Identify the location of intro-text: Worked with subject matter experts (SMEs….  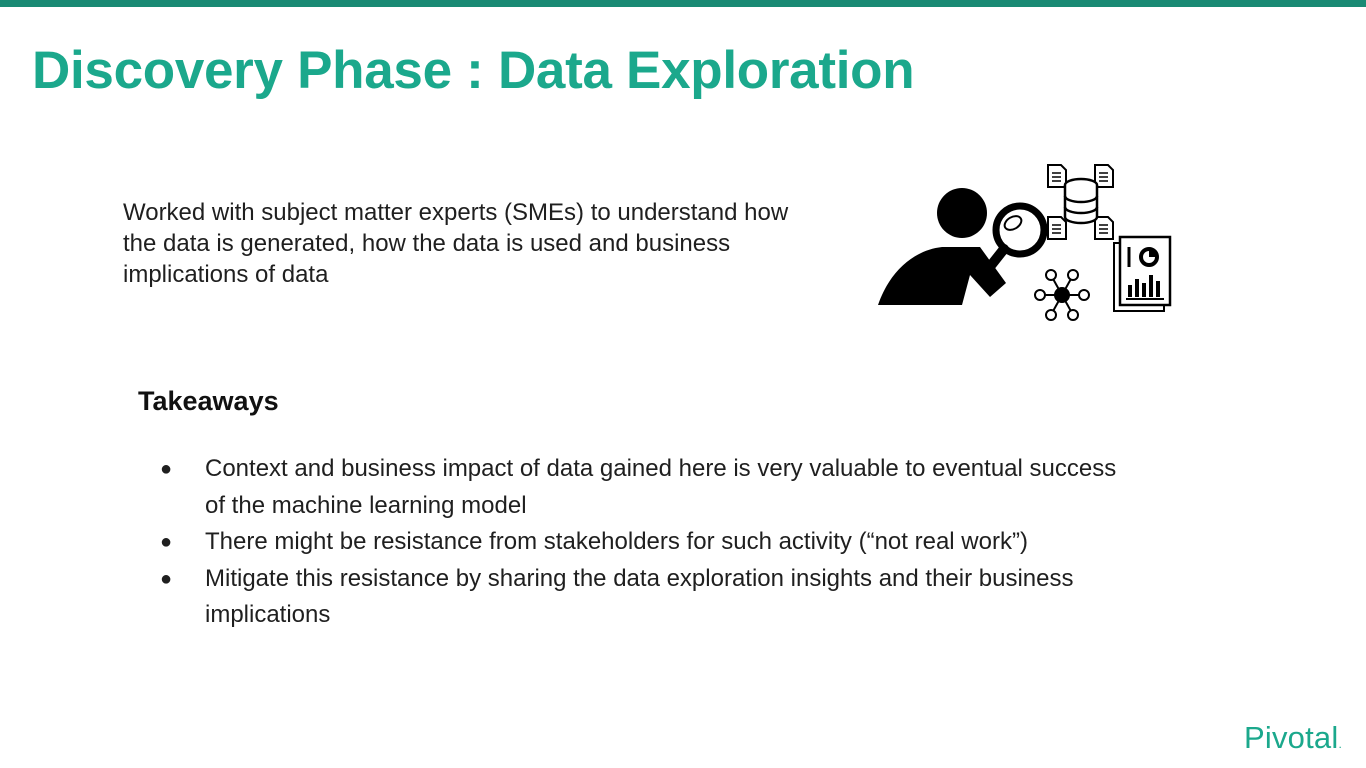
(456, 243).